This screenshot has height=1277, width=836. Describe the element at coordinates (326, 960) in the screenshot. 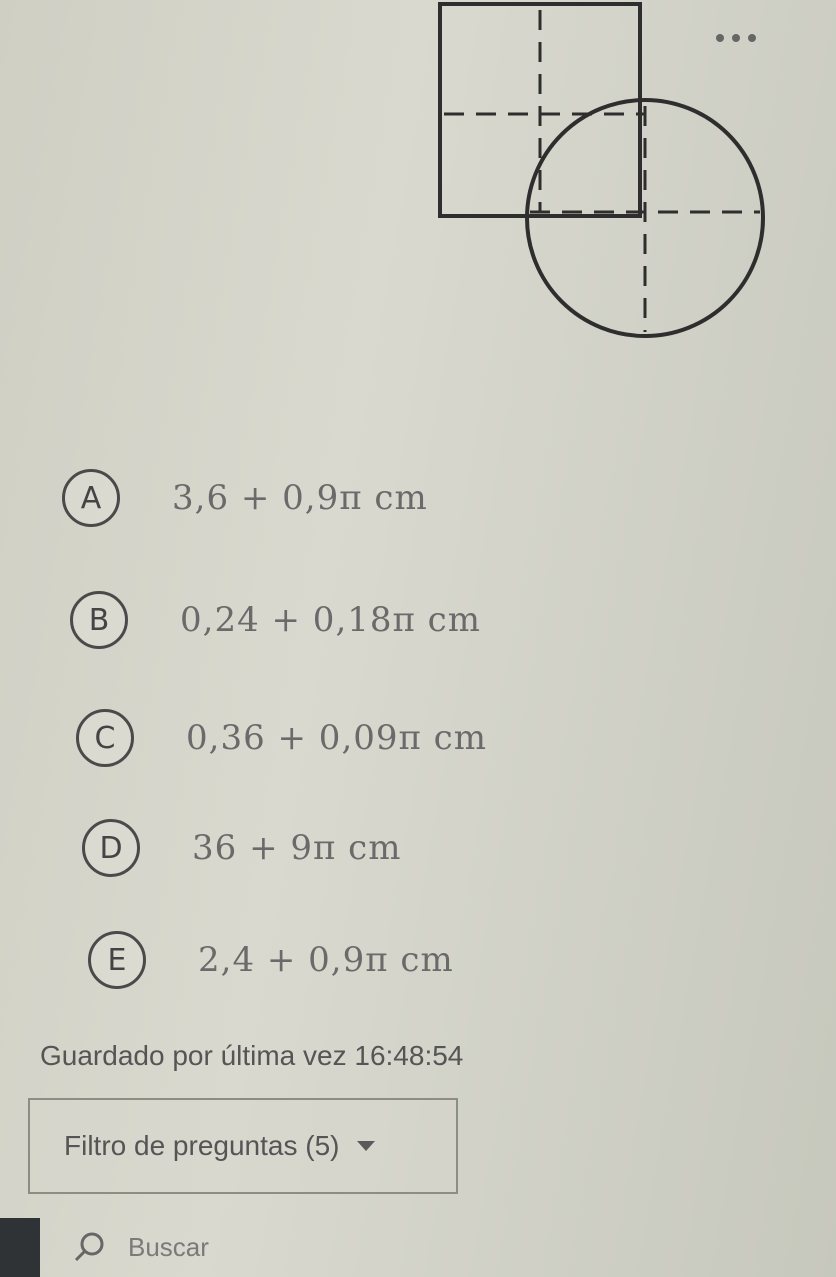

I see `option-text: 2,4 + 0,9π cm` at that location.